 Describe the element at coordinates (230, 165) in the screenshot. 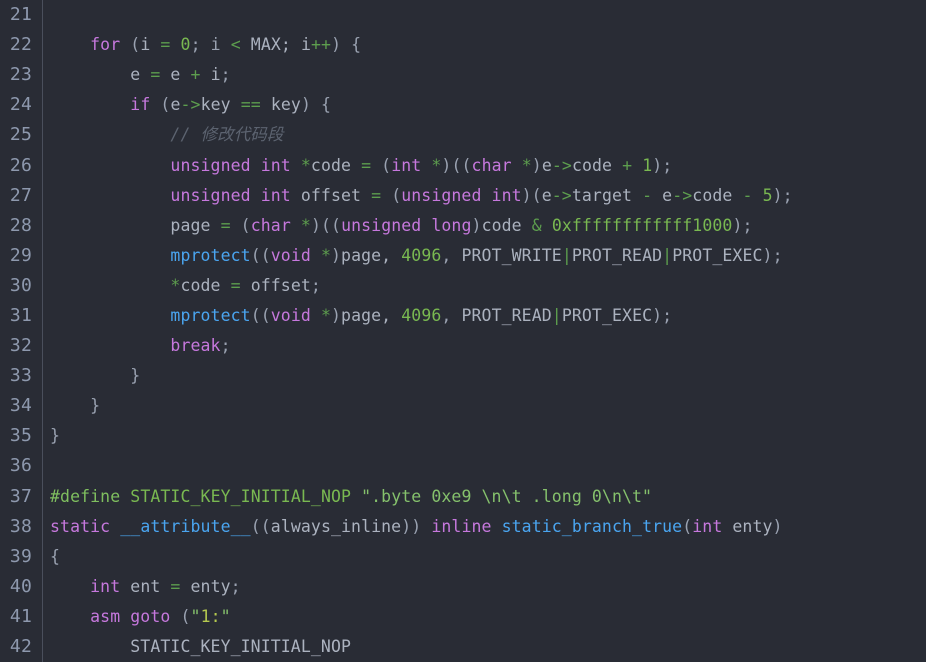

I see `code-token: unsigned int` at that location.